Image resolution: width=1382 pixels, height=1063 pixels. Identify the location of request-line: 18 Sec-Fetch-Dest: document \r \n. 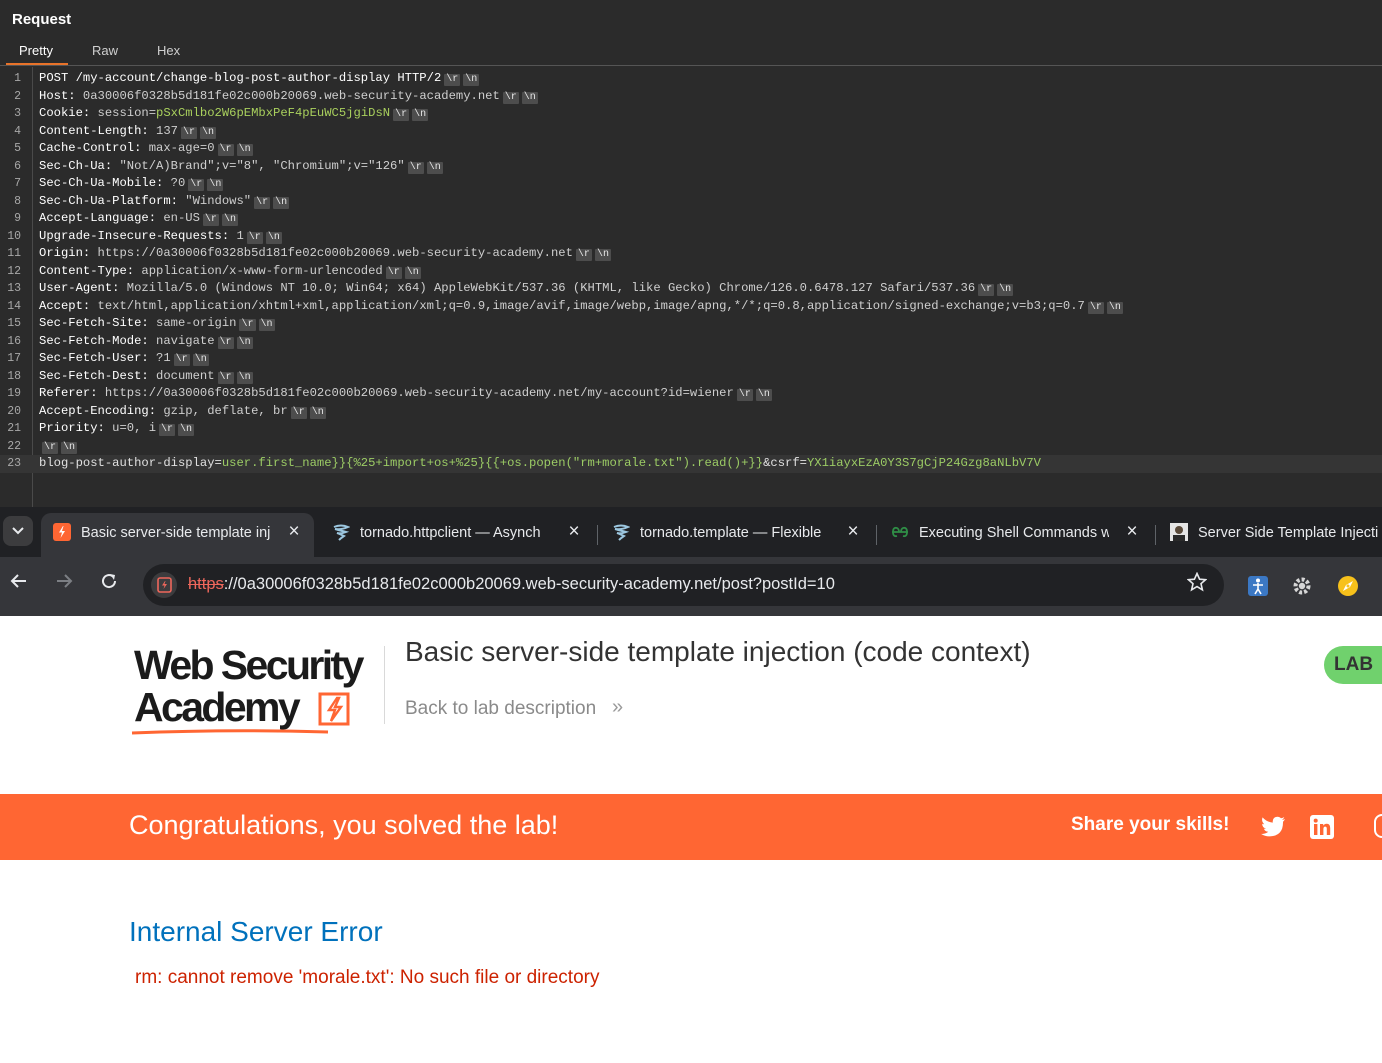
(691, 377).